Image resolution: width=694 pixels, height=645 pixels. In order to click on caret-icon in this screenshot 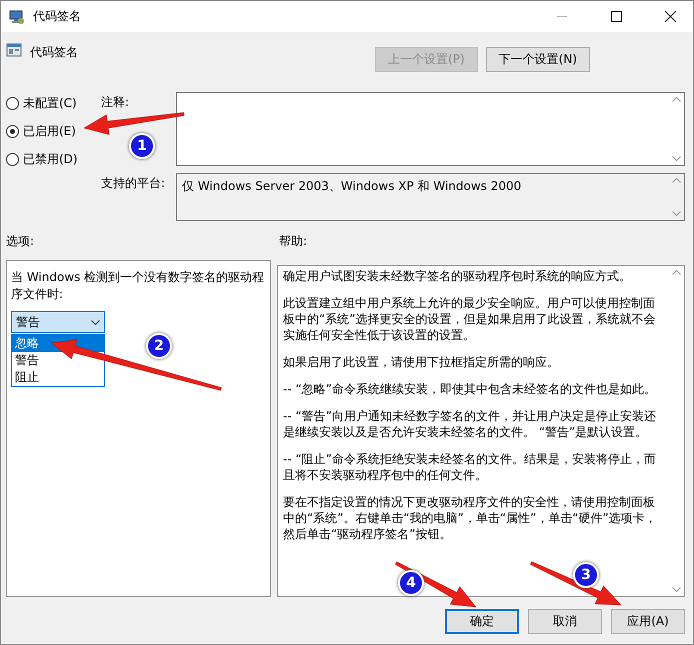, I will do `click(95, 322)`.